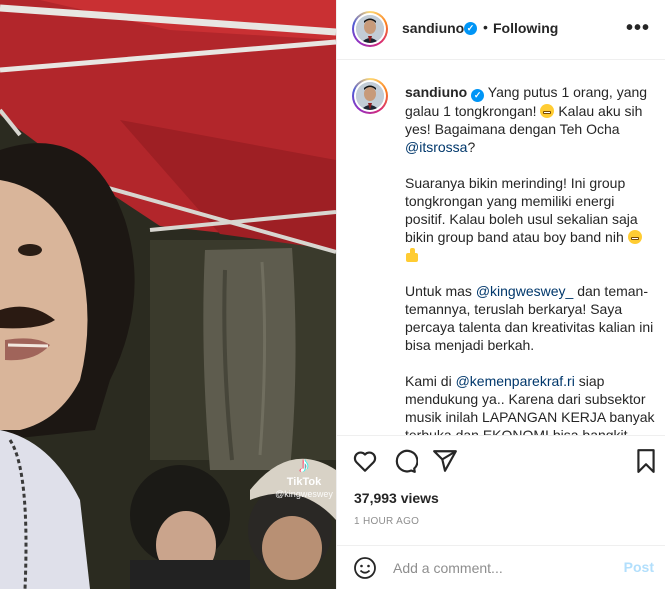  What do you see at coordinates (438, 291) in the screenshot?
I see `caption-text-3a: Untuk mas` at bounding box center [438, 291].